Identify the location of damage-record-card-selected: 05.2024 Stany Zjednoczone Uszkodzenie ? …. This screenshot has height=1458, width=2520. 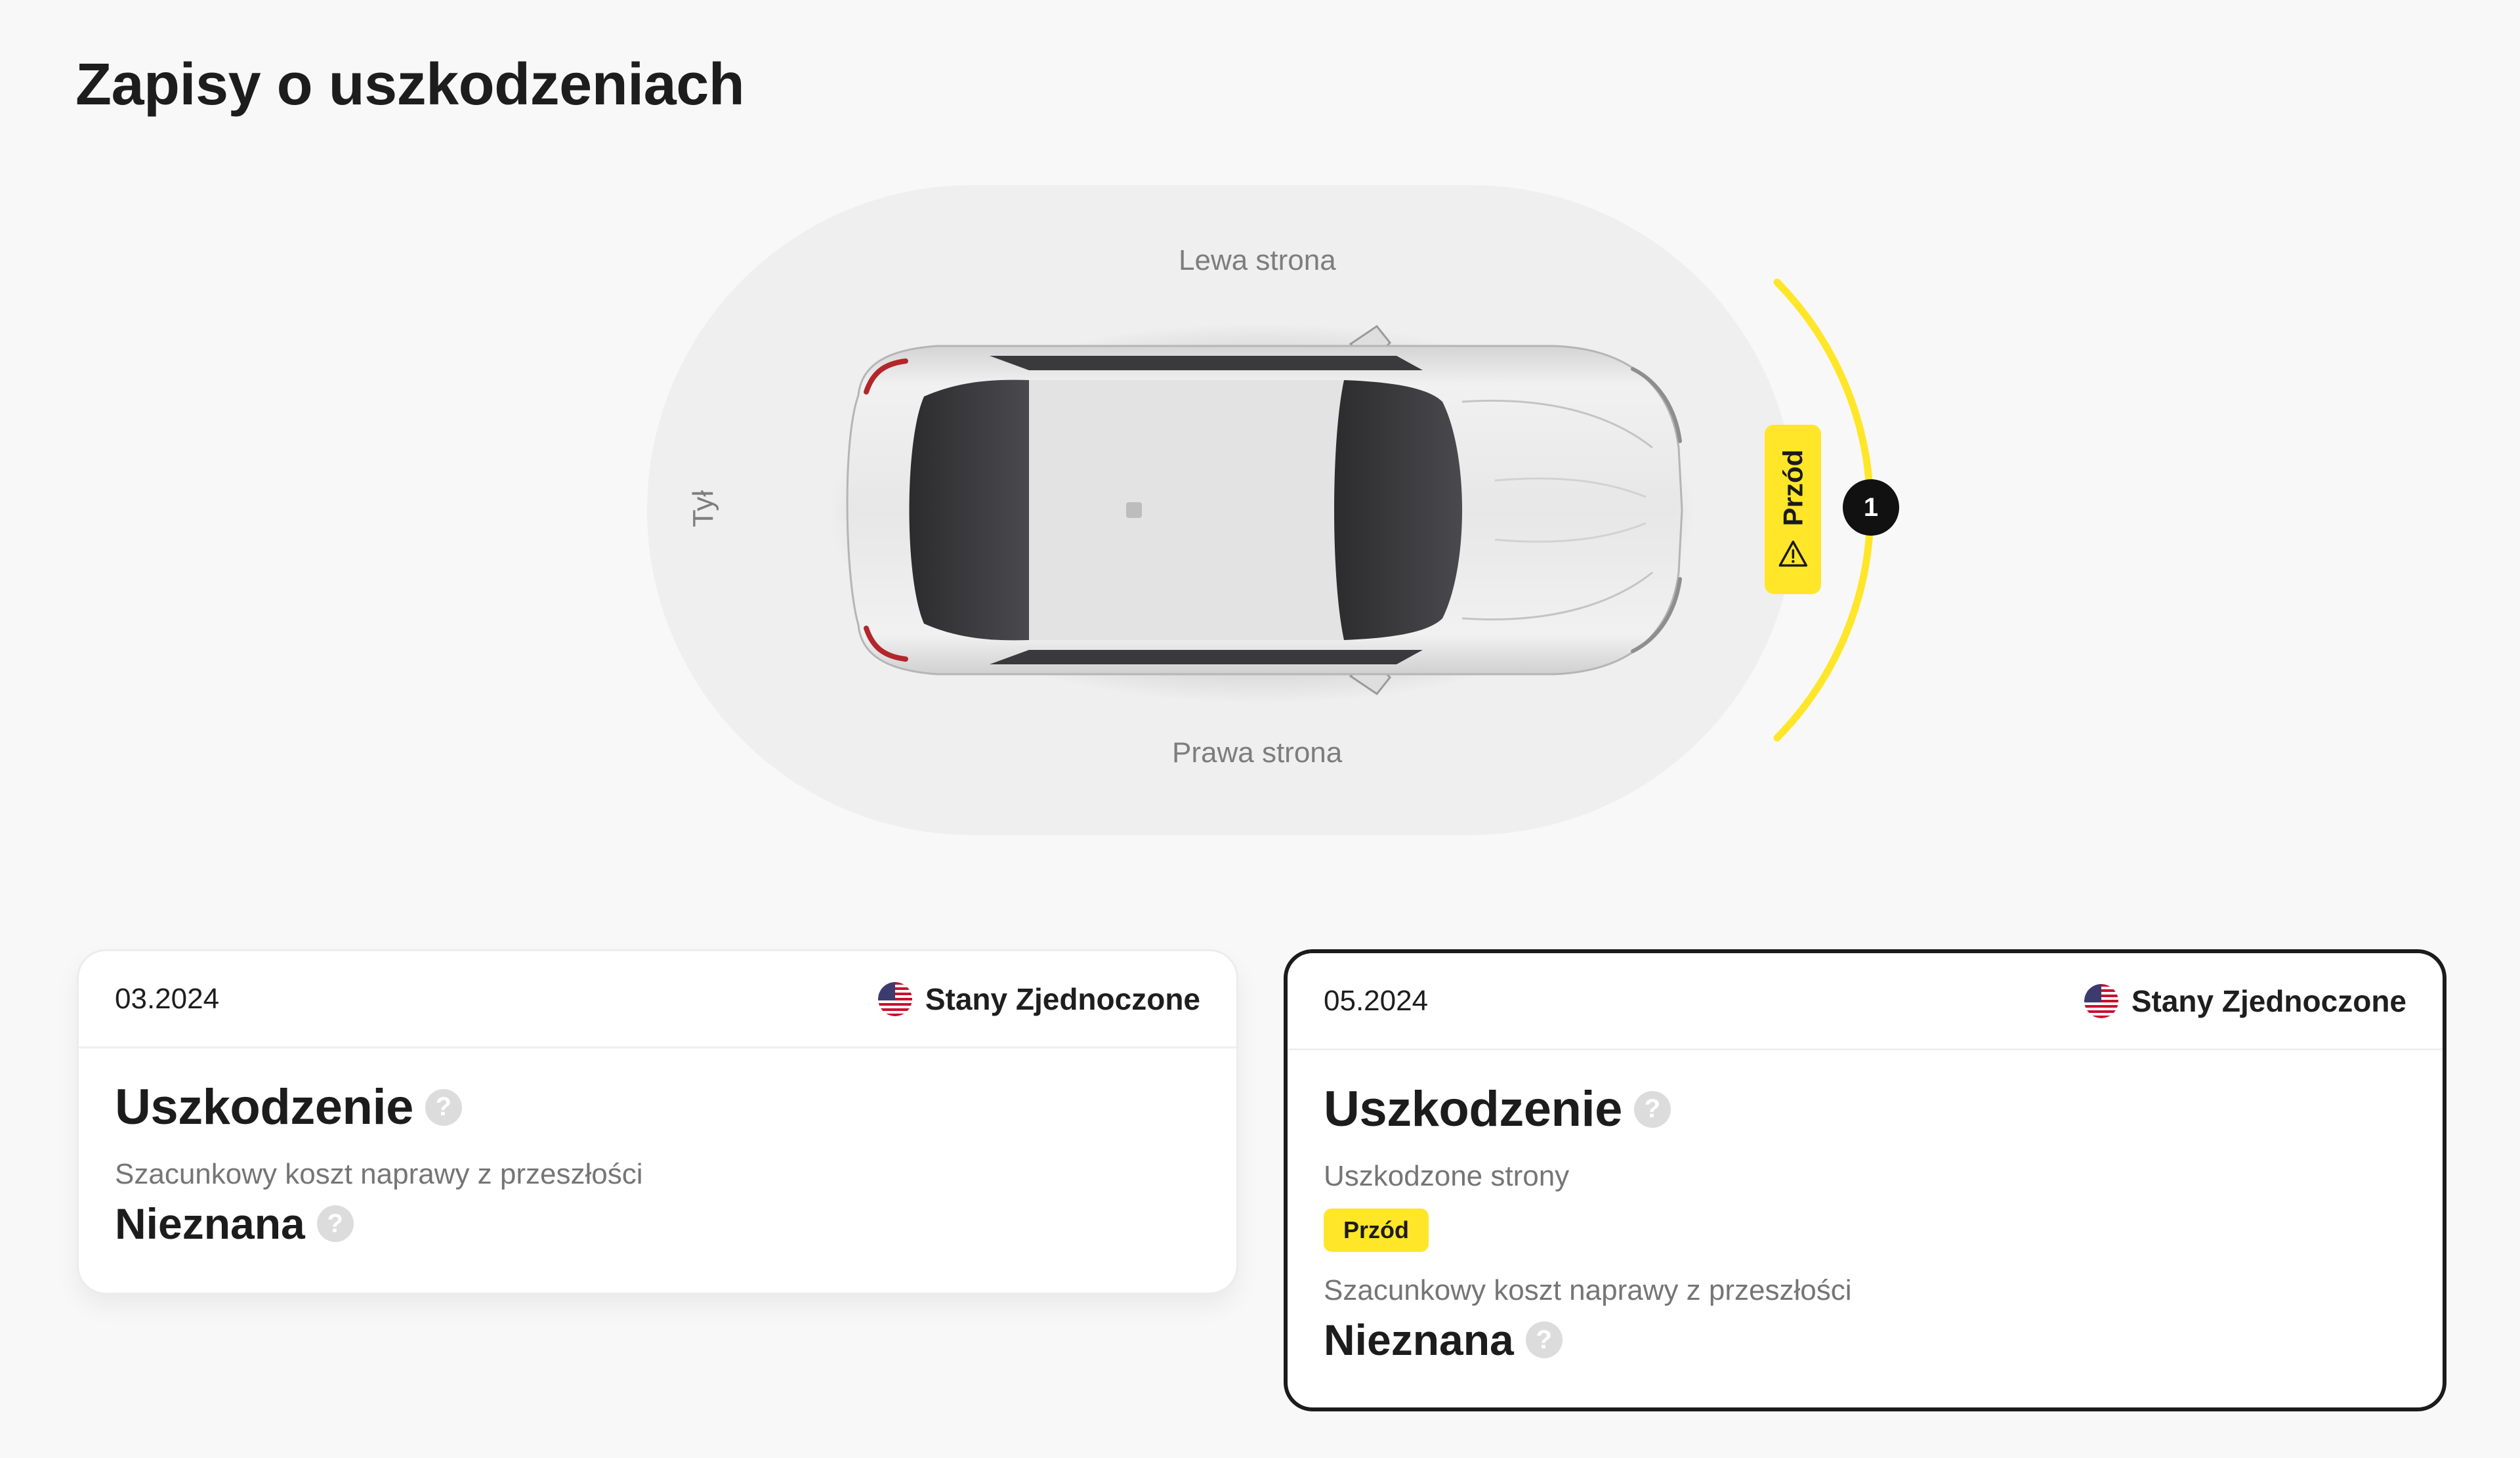
(1865, 1180).